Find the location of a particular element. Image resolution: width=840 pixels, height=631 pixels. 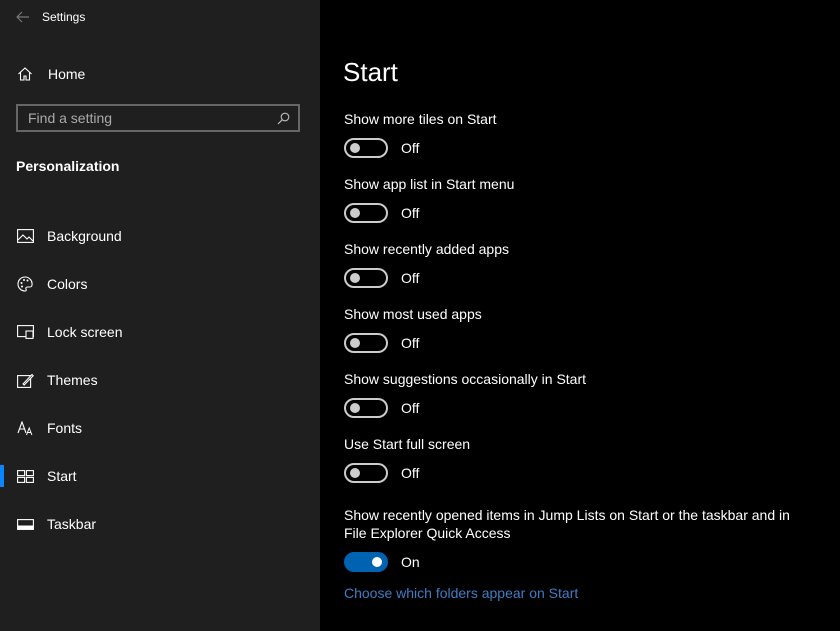

search-icon is located at coordinates (283, 118).